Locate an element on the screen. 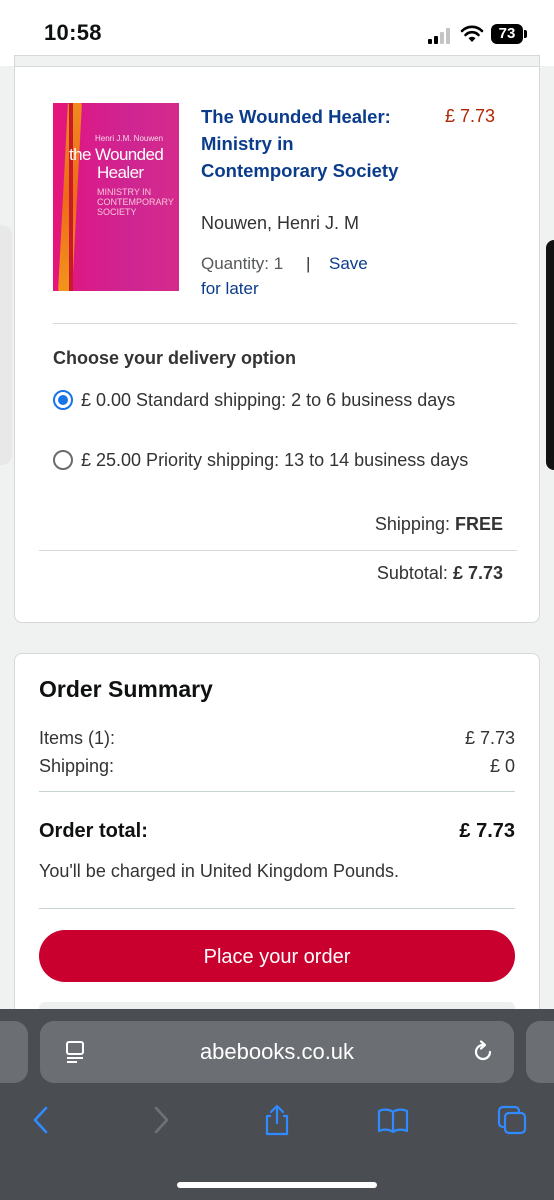 The height and width of the screenshot is (1200, 554). shipping-cost-line: Shipping: FREE is located at coordinates (439, 524).